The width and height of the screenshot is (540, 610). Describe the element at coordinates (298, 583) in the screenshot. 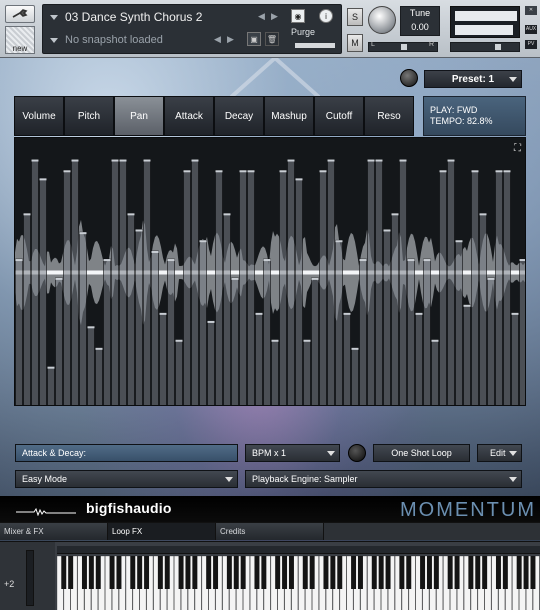

I see `piano-keys-svg` at that location.